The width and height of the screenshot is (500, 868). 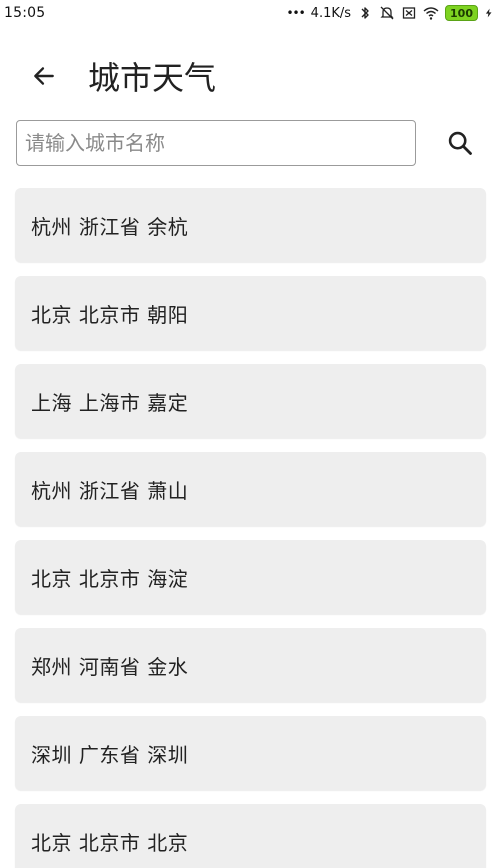 I want to click on city-item-label: 郑州 河南省 金水, so click(x=110, y=666).